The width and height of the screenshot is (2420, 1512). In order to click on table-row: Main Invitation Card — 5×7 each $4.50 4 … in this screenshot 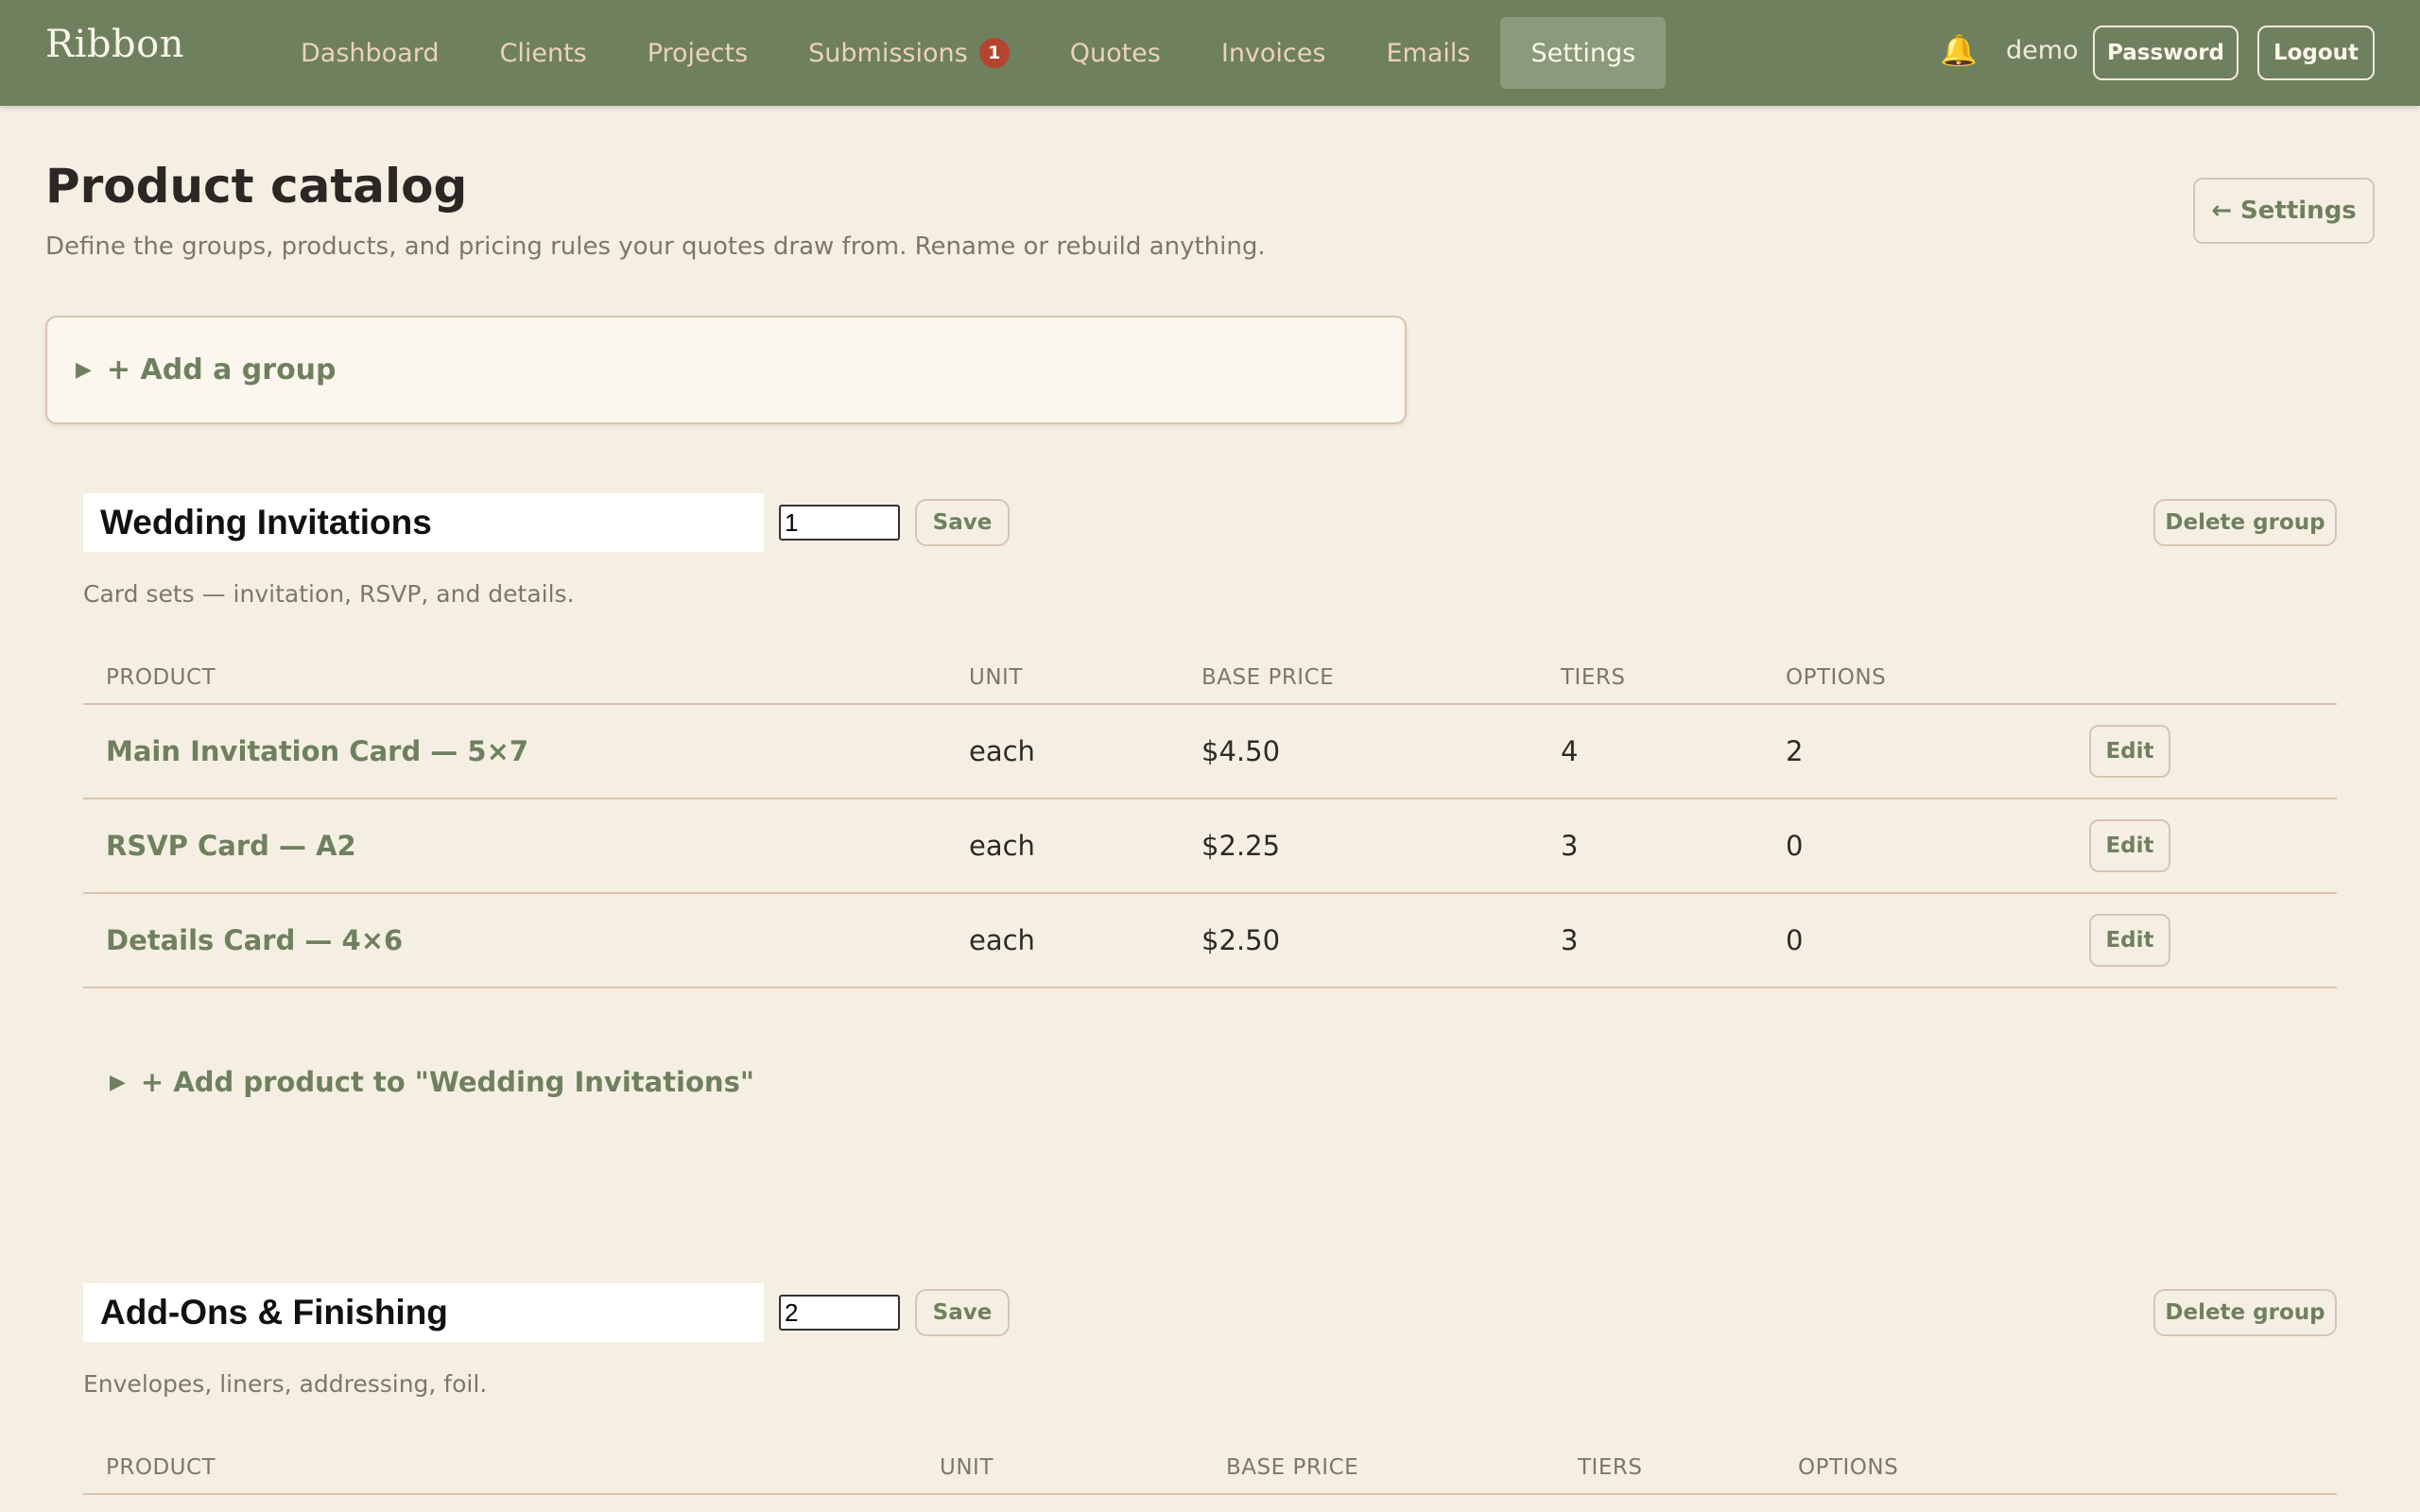, I will do `click(1210, 752)`.